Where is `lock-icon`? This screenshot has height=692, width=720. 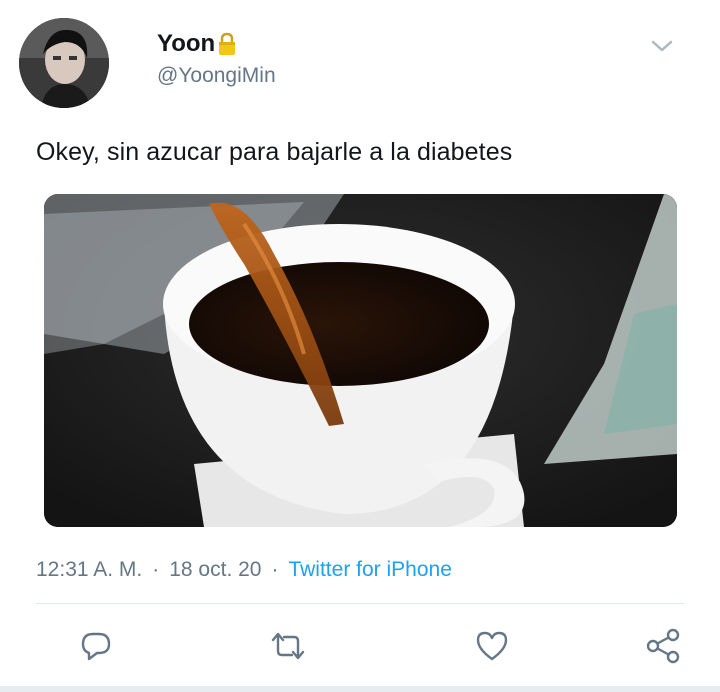
lock-icon is located at coordinates (227, 44).